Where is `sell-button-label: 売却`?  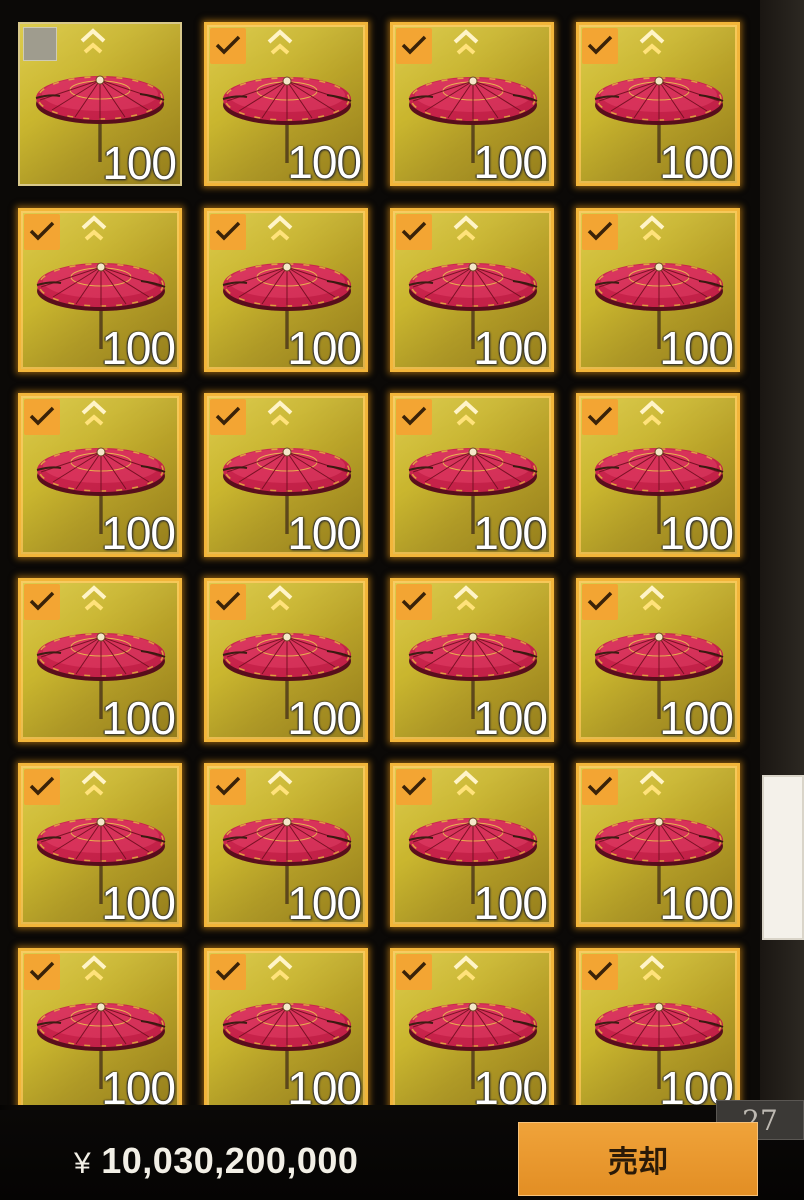 sell-button-label: 売却 is located at coordinates (638, 1162).